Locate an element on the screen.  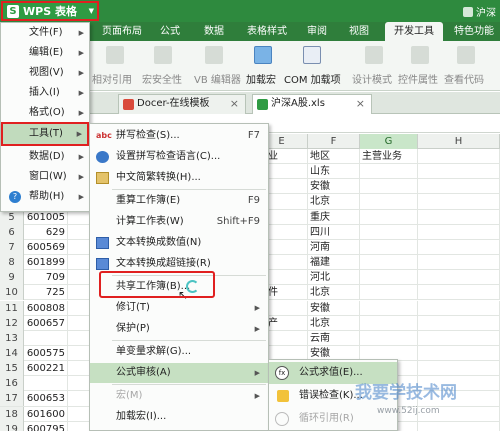
column-header-h: H is located at coordinates (459, 141).